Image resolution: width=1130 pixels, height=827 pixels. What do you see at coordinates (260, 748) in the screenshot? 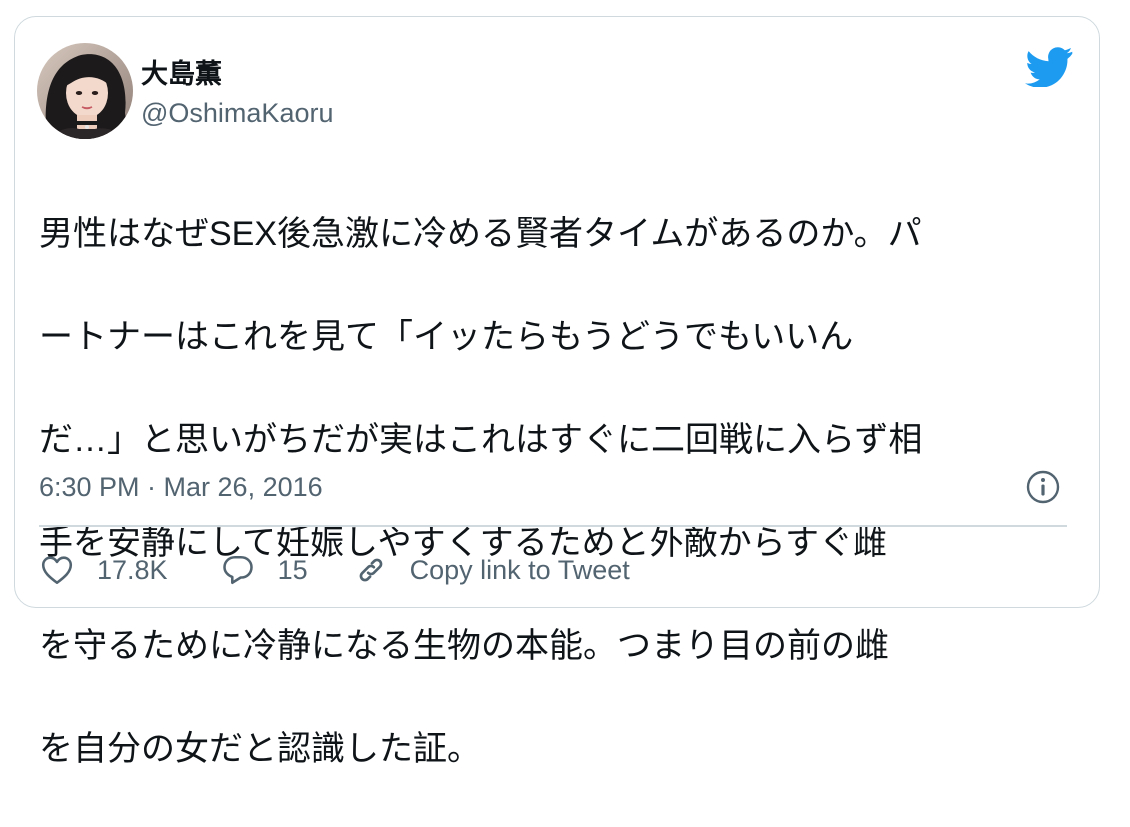
I see `tweet-text-line: を自分の女だと認識した証。` at bounding box center [260, 748].